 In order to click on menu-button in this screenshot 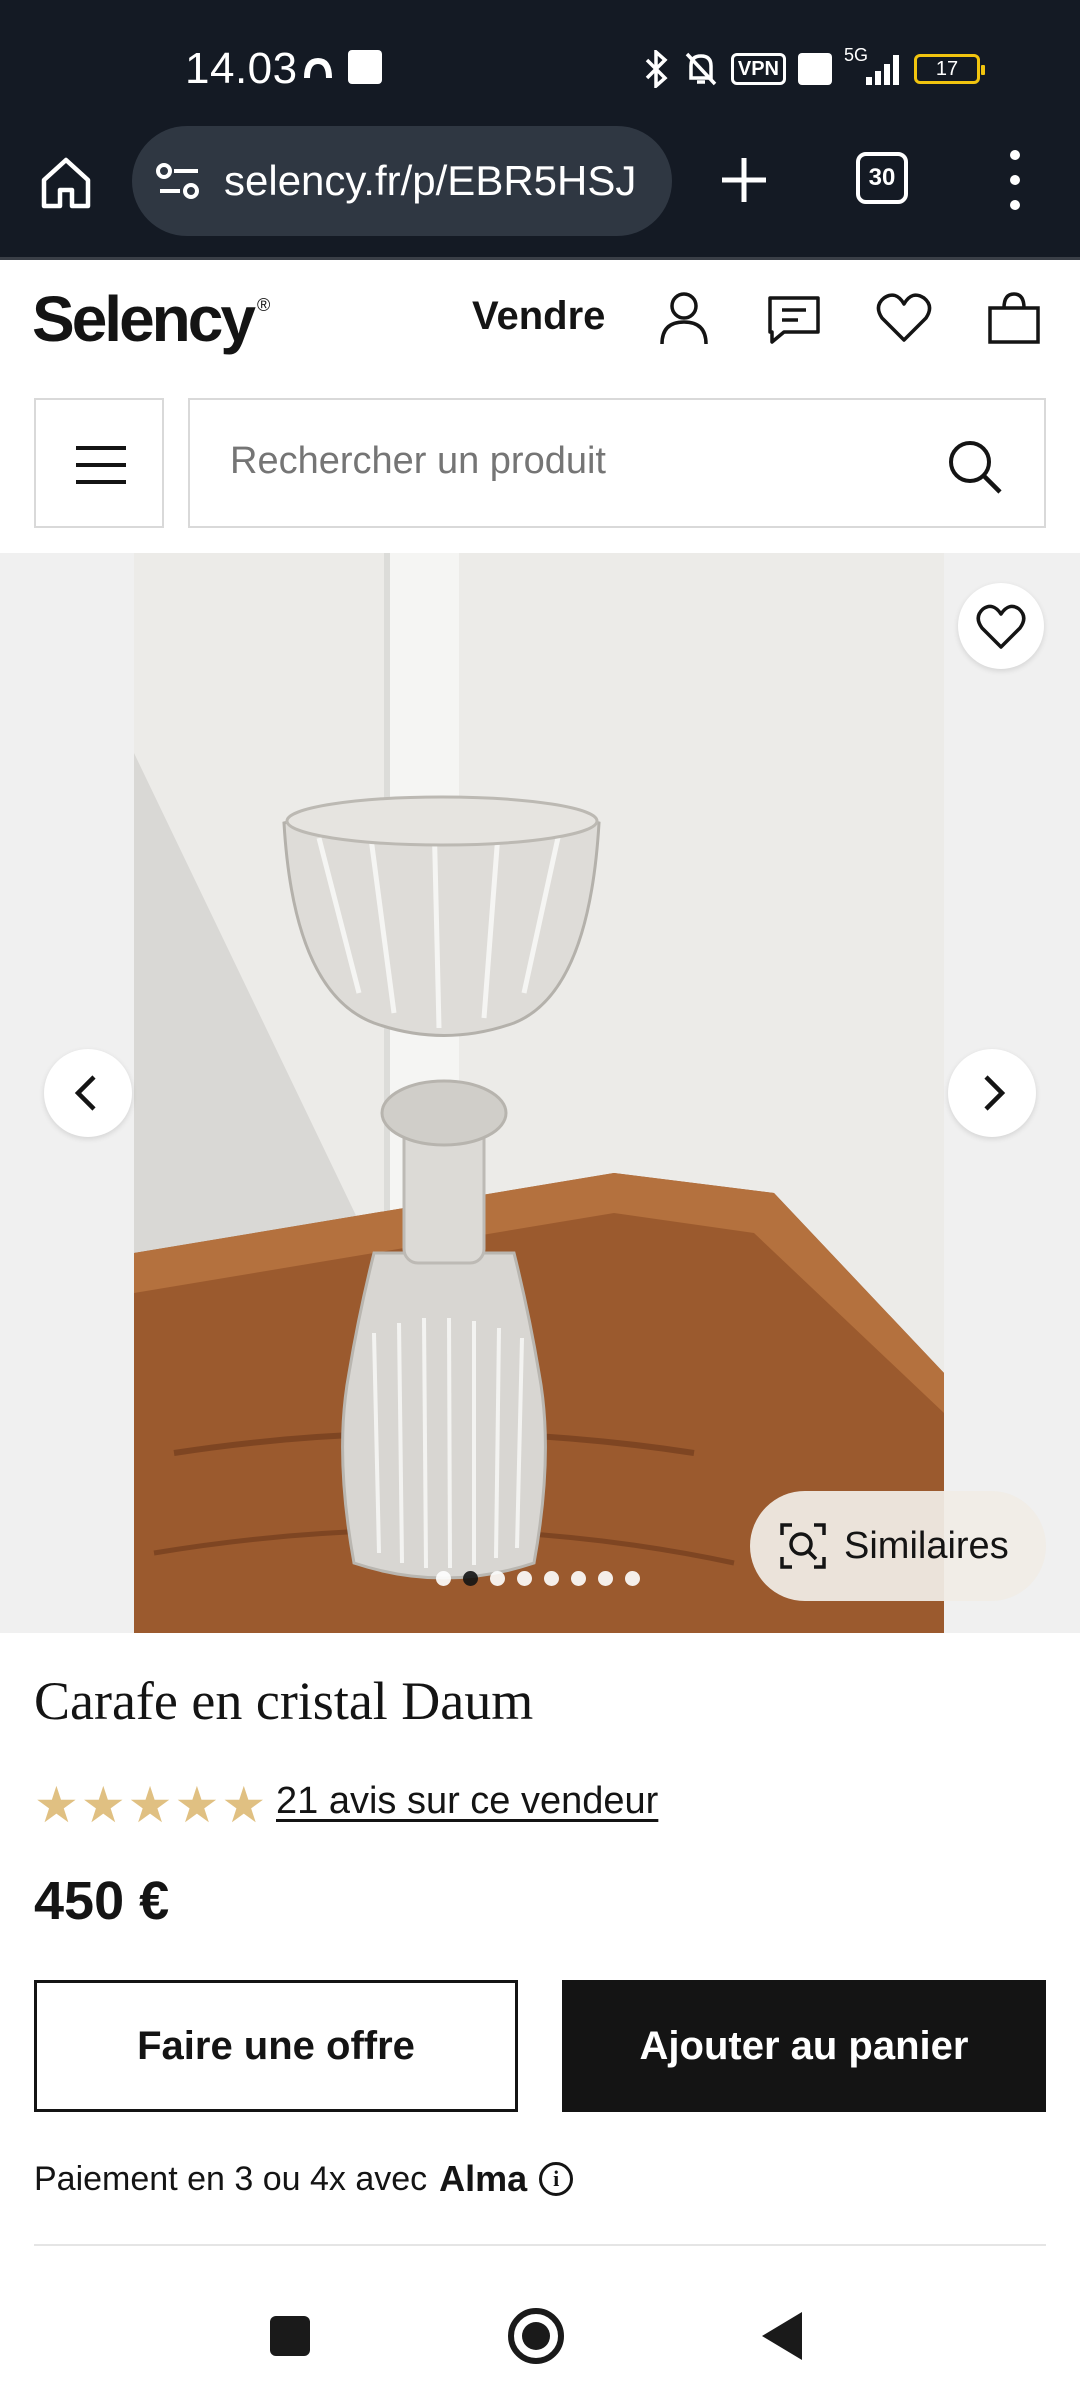, I will do `click(99, 463)`.